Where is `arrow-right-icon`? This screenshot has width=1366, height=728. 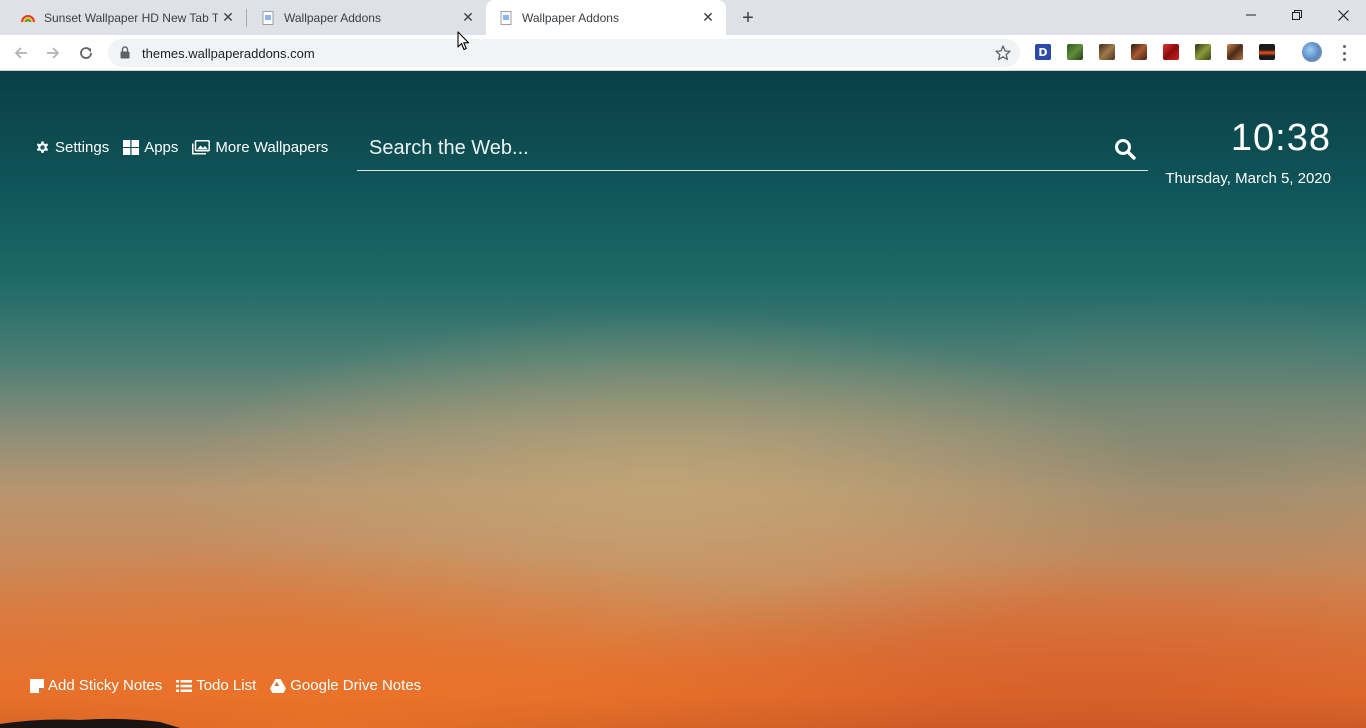
arrow-right-icon is located at coordinates (53, 53).